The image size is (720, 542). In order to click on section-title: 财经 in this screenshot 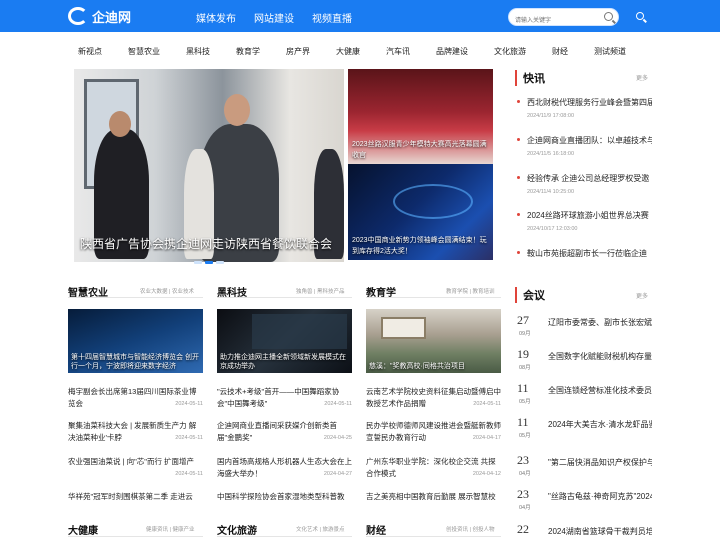, I will do `click(376, 529)`.